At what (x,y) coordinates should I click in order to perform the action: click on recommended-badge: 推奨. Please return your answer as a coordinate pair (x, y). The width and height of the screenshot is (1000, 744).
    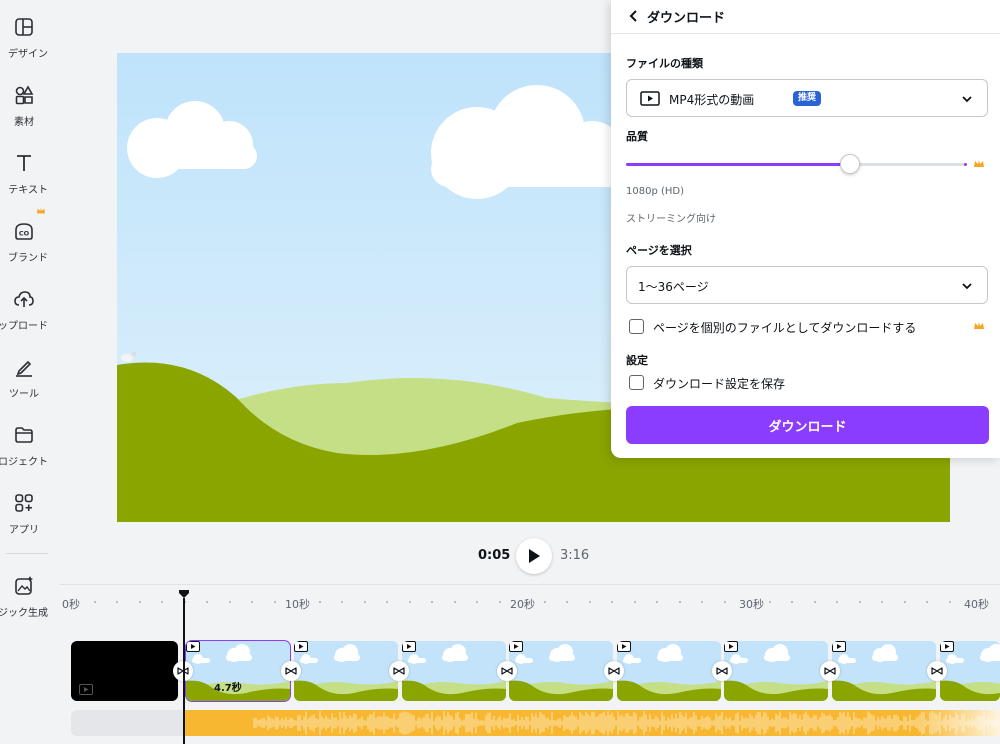
    Looking at the image, I should click on (807, 98).